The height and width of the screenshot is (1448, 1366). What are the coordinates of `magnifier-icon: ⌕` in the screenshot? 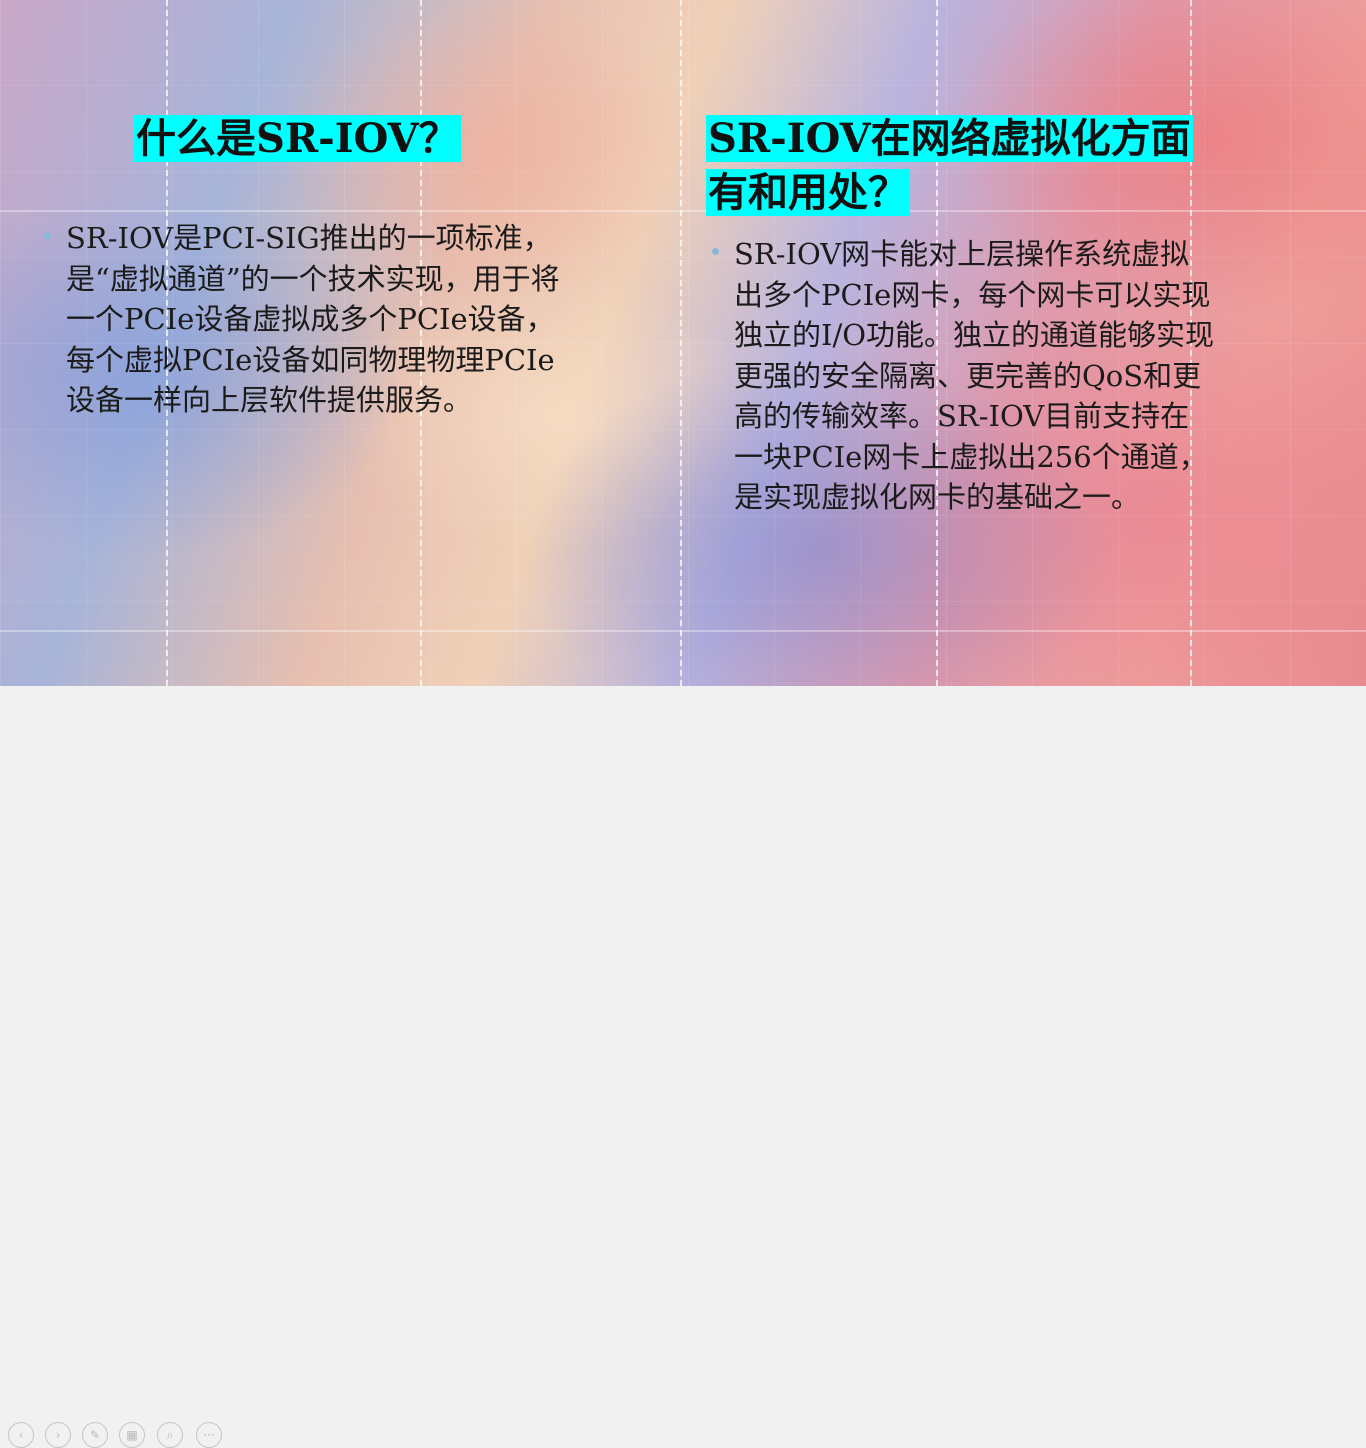 It's located at (170, 1435).